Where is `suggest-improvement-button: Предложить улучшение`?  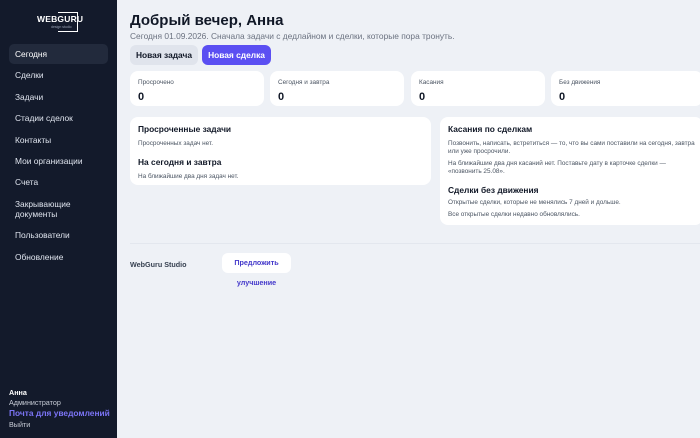 suggest-improvement-button: Предложить улучшение is located at coordinates (256, 270).